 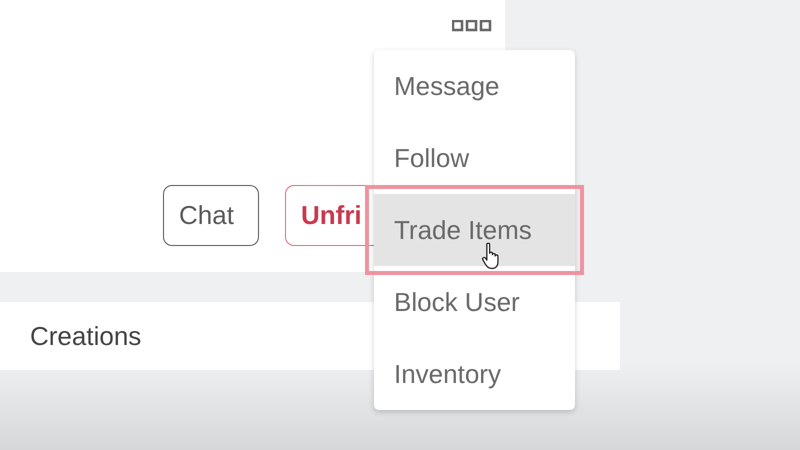 What do you see at coordinates (474, 86) in the screenshot?
I see `menu-item: Message` at bounding box center [474, 86].